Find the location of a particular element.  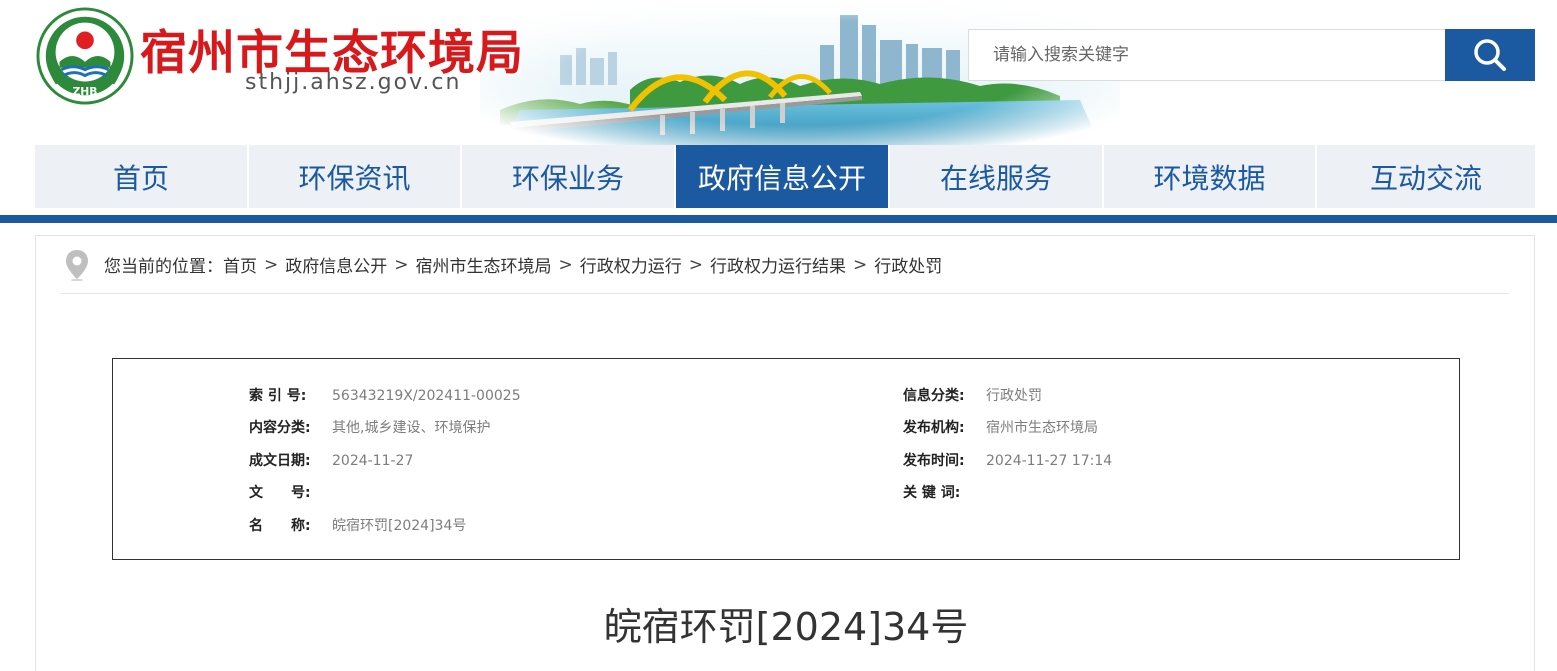

meta-label: 发布时间: is located at coordinates (934, 461).